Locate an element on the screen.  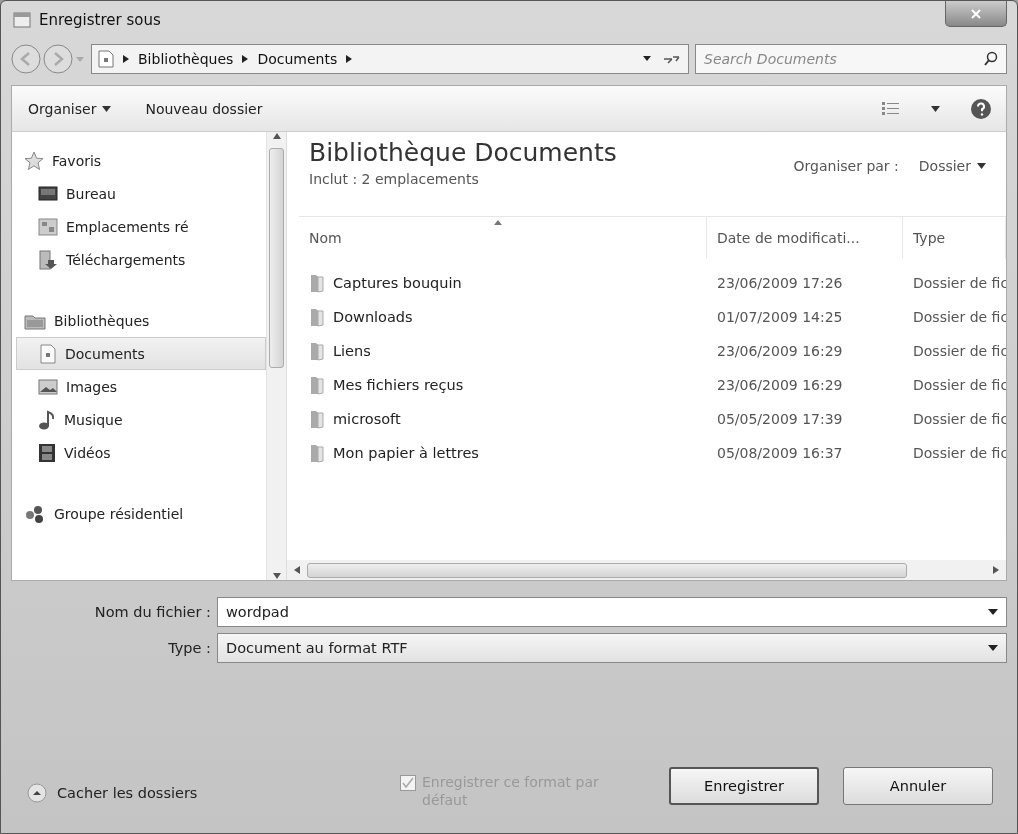
checkmark-icon is located at coordinates (408, 782).